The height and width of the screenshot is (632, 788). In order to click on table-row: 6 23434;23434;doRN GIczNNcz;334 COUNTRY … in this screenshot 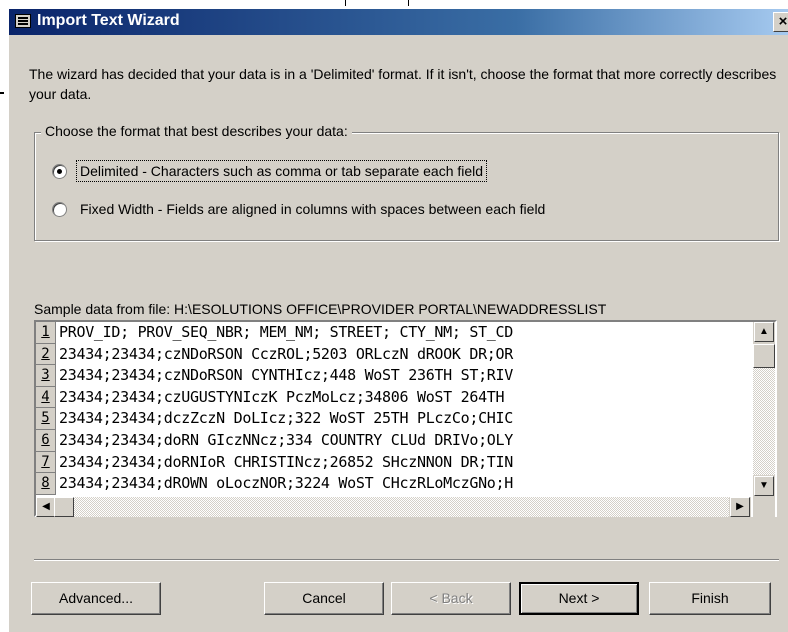, I will do `click(393, 440)`.